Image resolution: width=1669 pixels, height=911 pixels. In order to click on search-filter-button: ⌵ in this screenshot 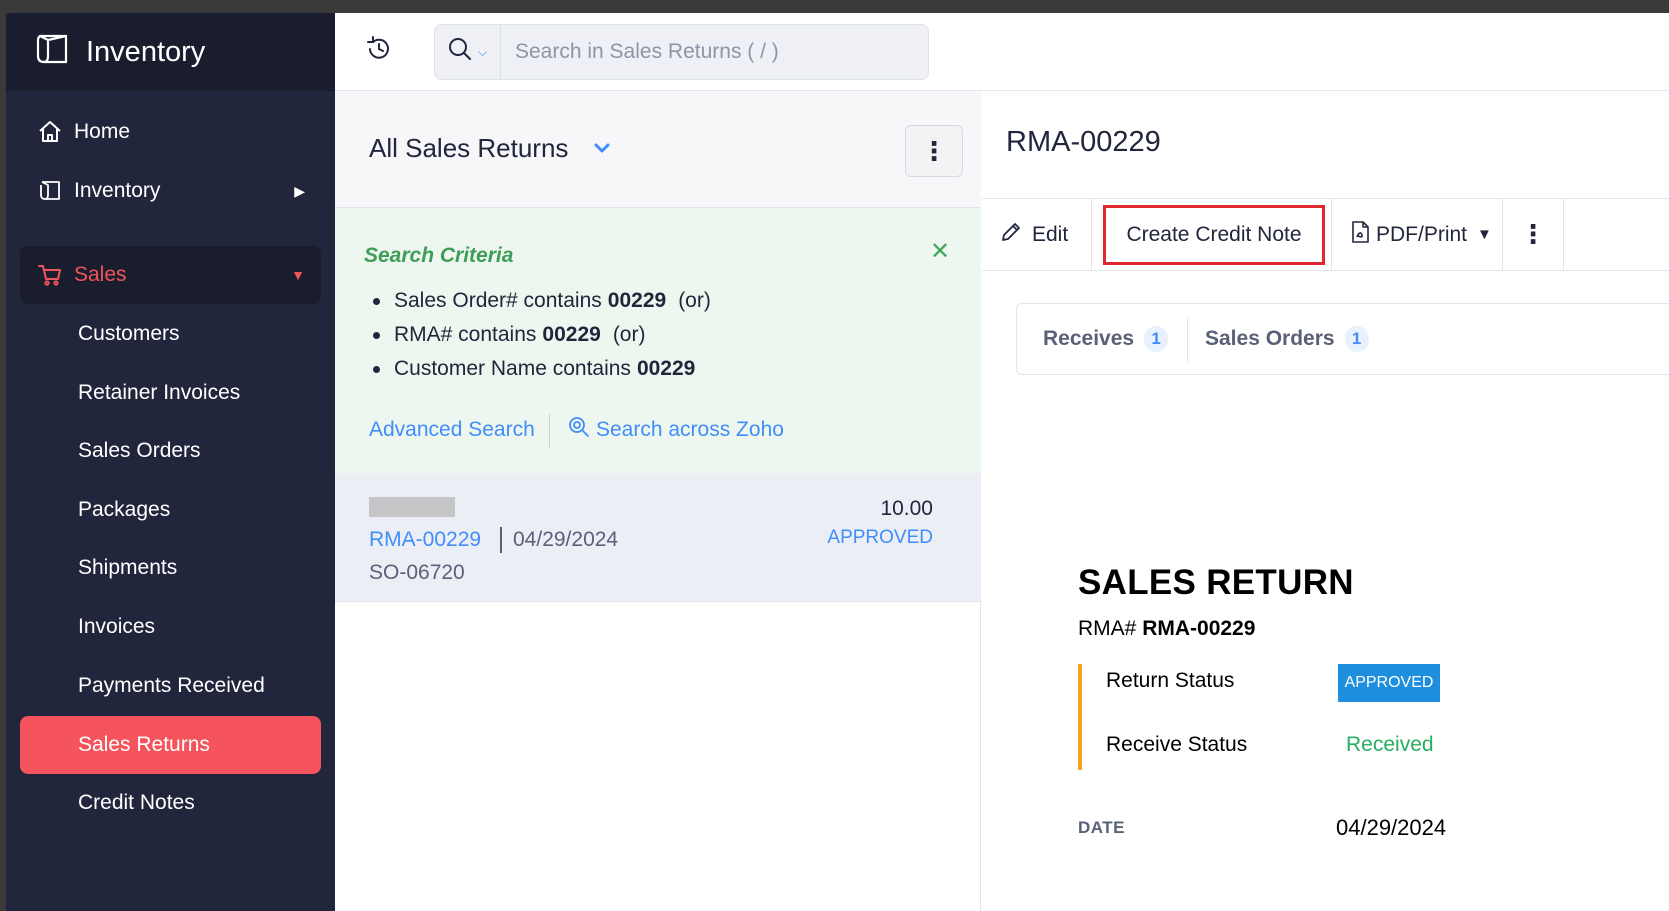, I will do `click(468, 52)`.